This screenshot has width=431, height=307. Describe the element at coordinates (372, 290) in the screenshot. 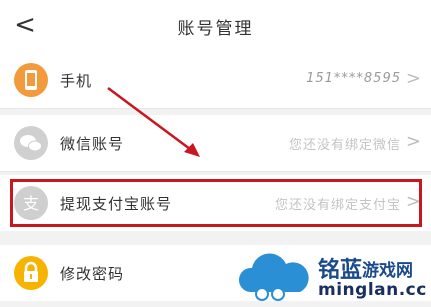

I see `watermark-domain: minglan.cc` at that location.